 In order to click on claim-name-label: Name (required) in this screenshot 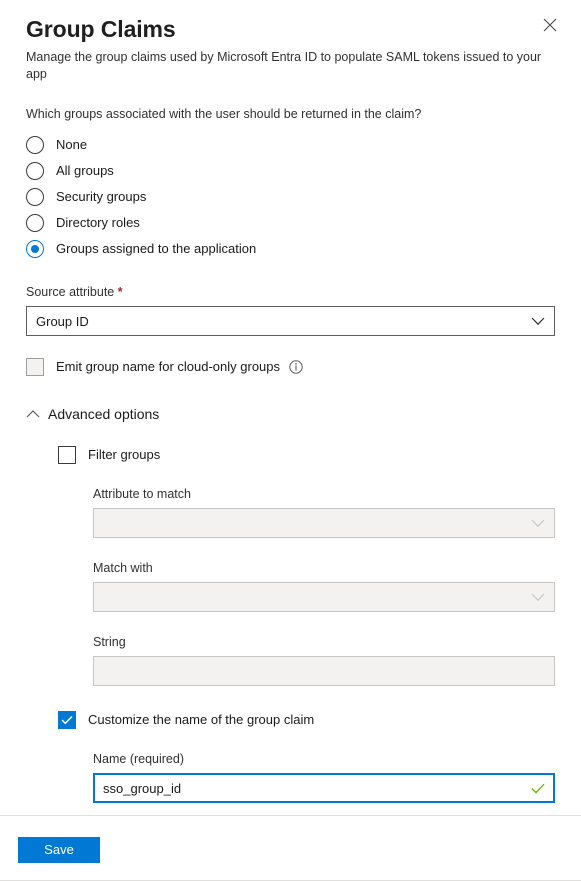, I will do `click(139, 759)`.